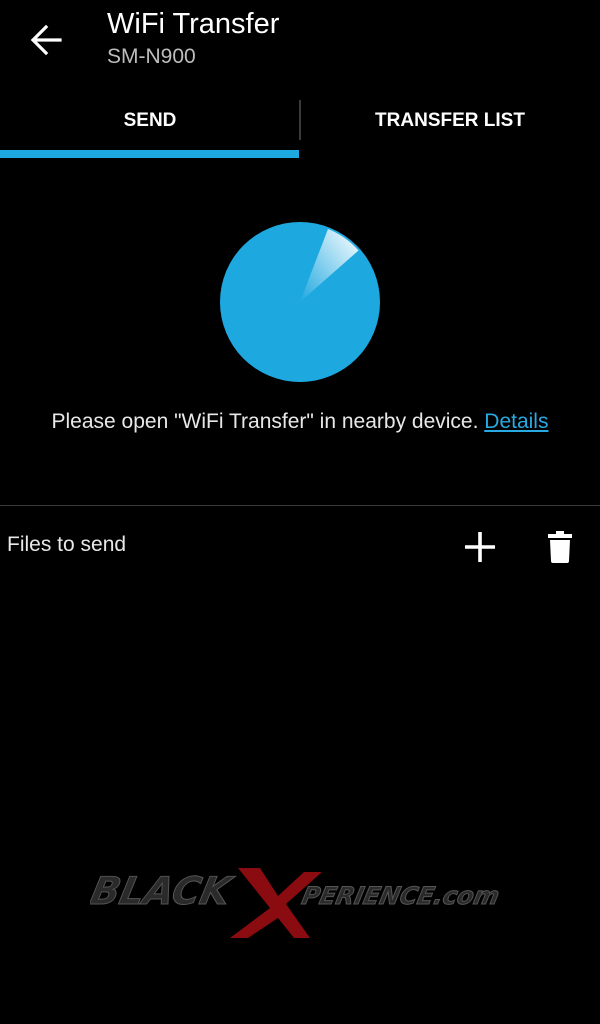  I want to click on back-button, so click(46, 40).